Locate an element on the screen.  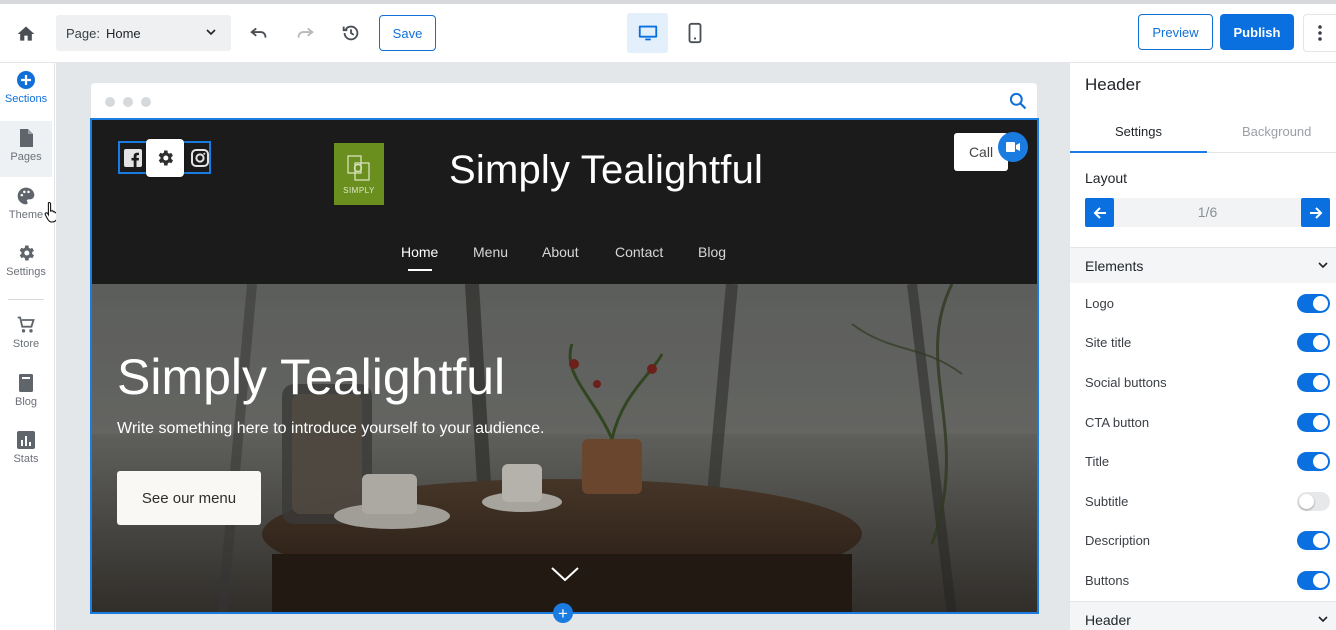
more-options-icon is located at coordinates (1319, 33).